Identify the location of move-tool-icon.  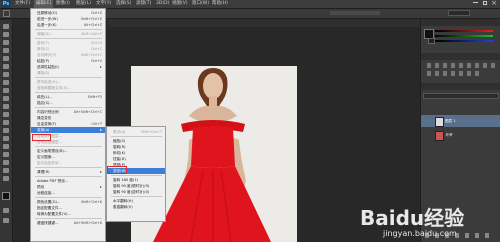
(6, 13).